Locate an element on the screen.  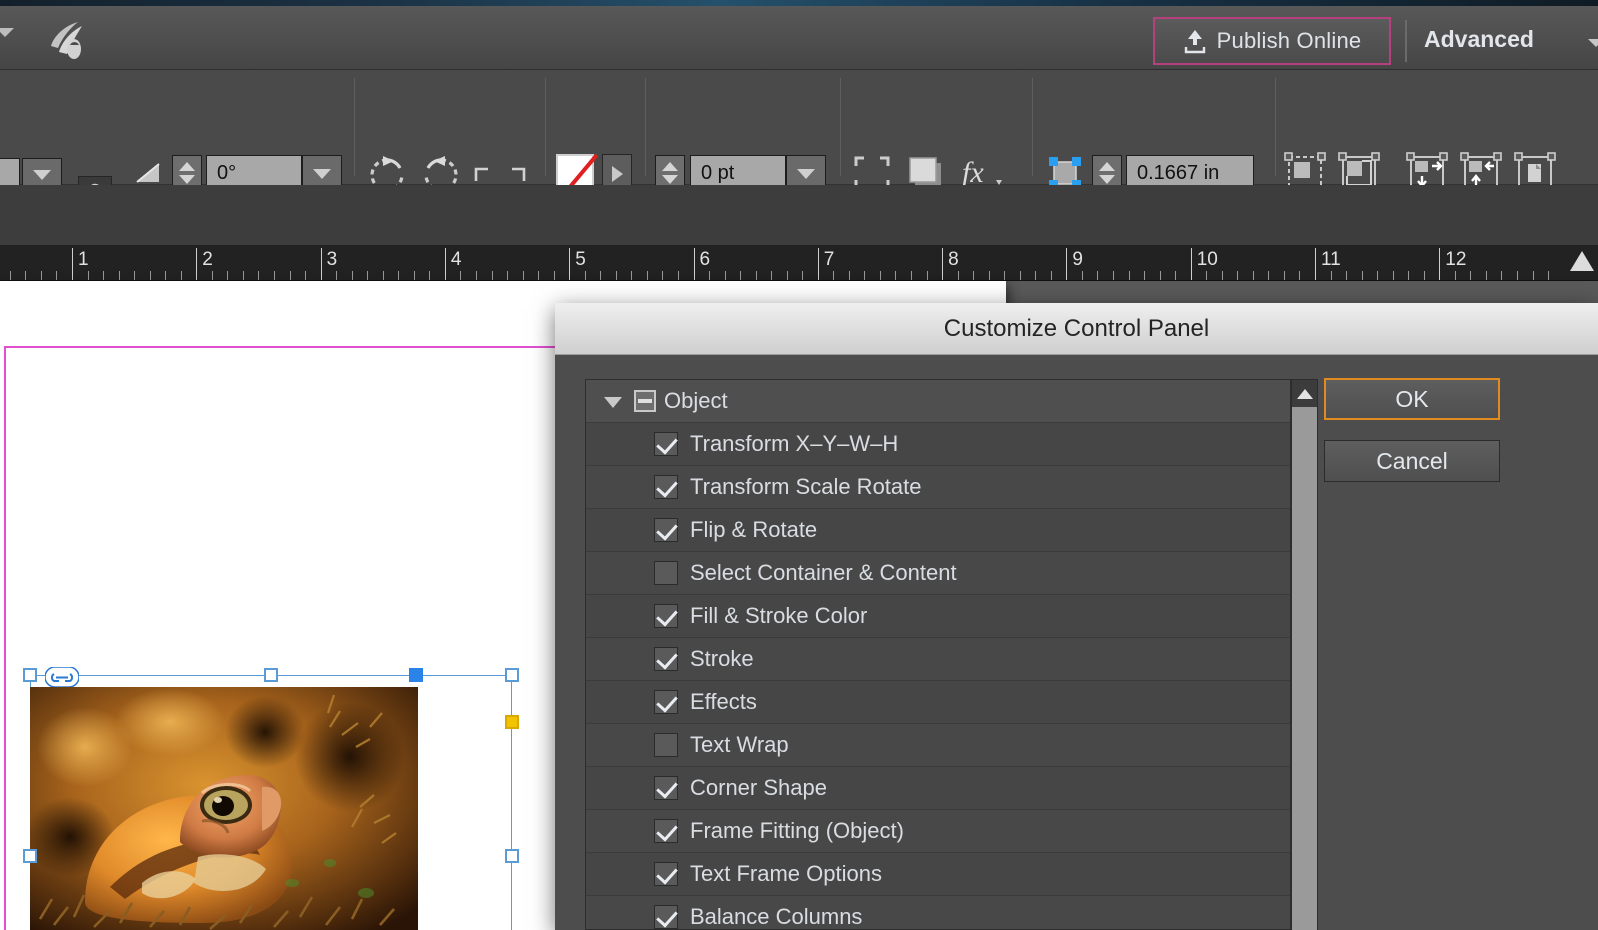
list-item: Balance Columns is located at coordinates (938, 912).